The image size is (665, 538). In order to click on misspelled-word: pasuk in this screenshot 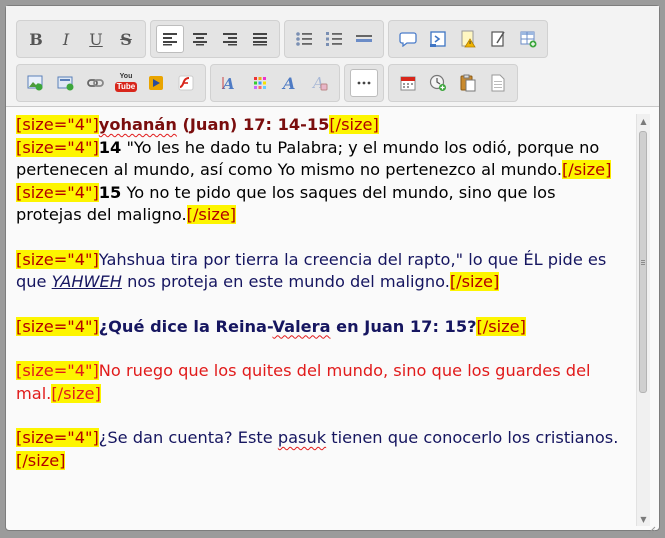, I will do `click(302, 437)`.